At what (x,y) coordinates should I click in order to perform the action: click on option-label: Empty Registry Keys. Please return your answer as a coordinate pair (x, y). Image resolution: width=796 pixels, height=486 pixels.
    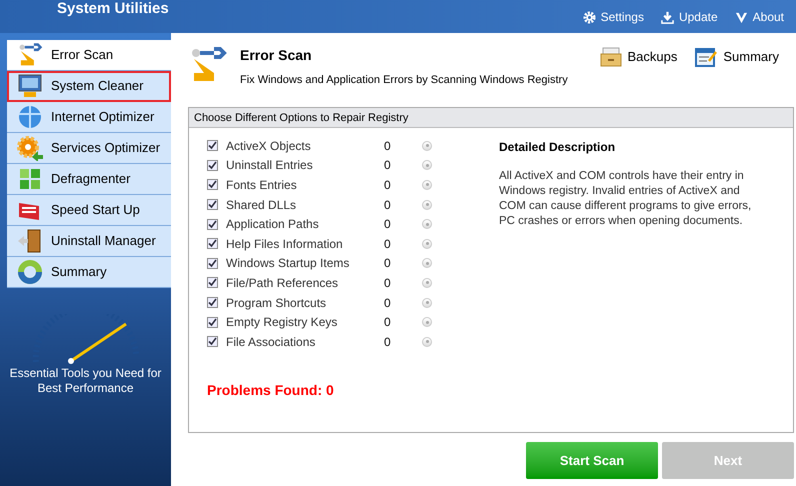
    Looking at the image, I should click on (282, 323).